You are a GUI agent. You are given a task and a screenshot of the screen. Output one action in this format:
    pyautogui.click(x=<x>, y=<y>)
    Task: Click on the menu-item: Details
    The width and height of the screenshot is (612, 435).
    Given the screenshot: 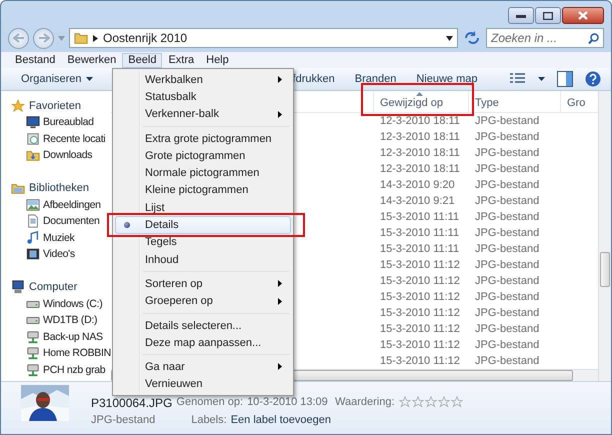 What is the action you would take?
    pyautogui.click(x=203, y=225)
    